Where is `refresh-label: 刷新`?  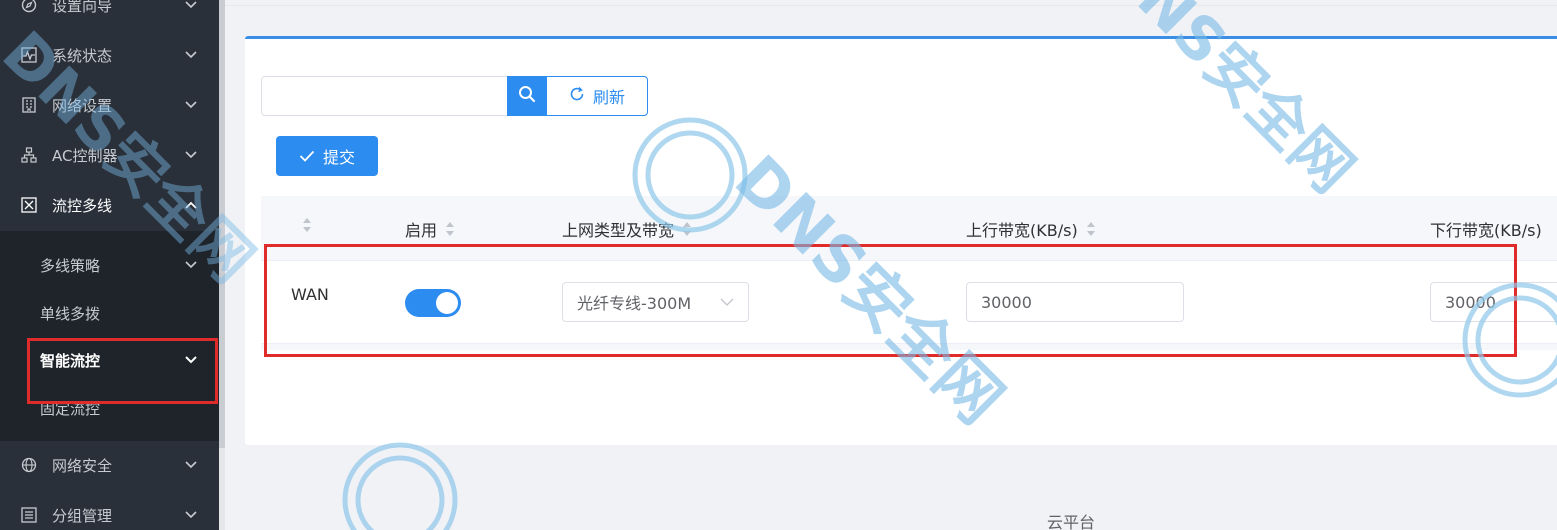 refresh-label: 刷新 is located at coordinates (608, 97).